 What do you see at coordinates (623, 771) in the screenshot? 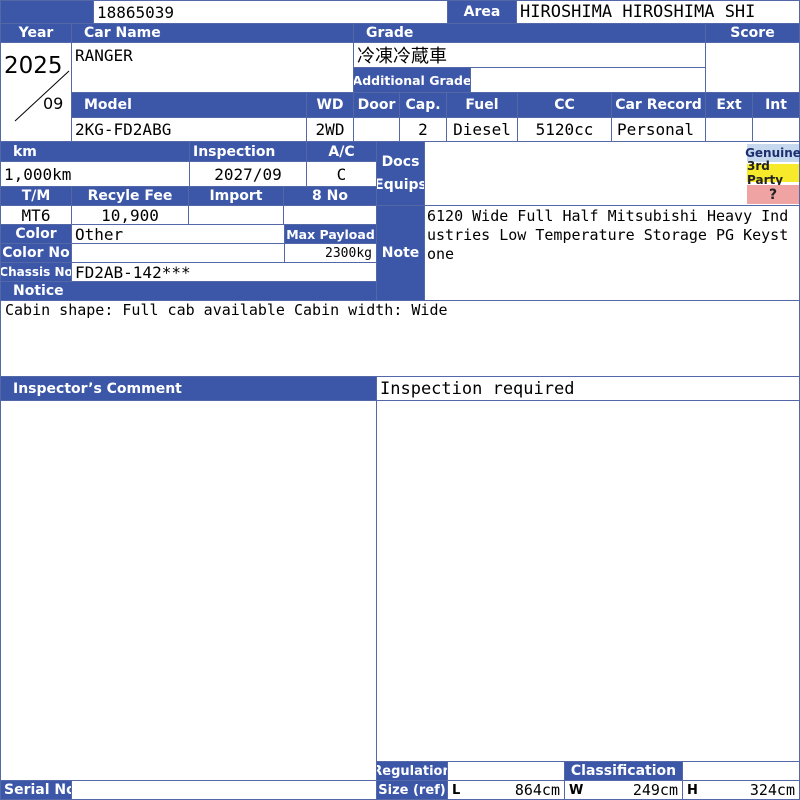
I see `classification-label: Classification` at bounding box center [623, 771].